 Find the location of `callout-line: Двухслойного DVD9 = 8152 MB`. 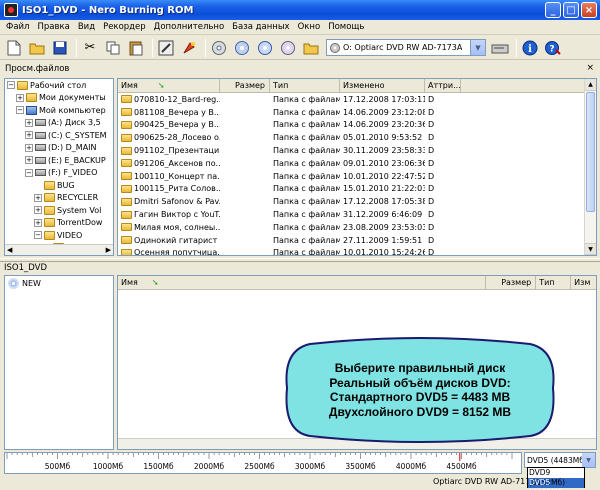

callout-line: Двухслойного DVD9 = 8152 MB is located at coordinates (420, 411).